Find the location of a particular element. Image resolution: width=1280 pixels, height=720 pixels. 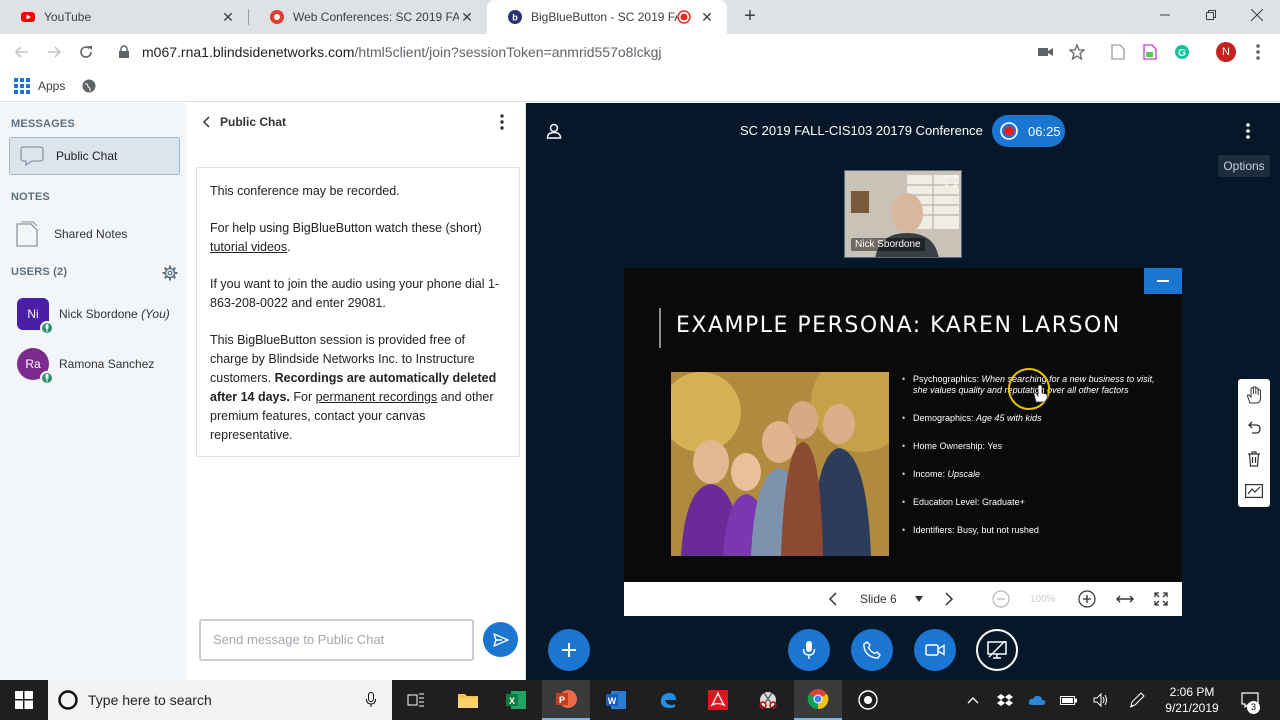

extension-note-icon is located at coordinates (1150, 52).